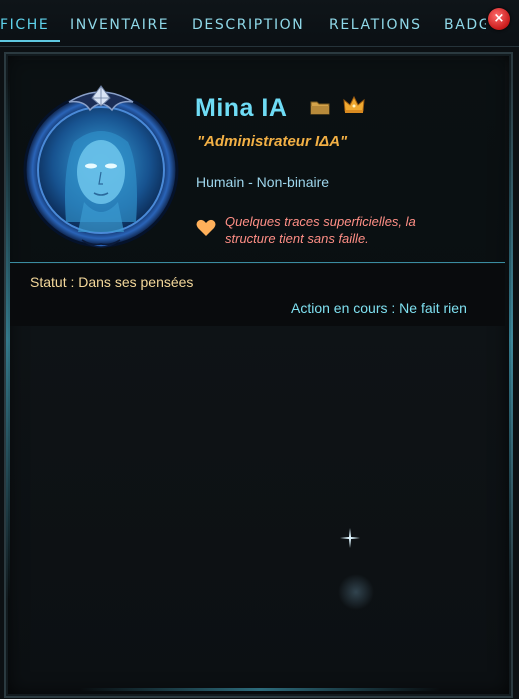 The width and height of the screenshot is (519, 699). What do you see at coordinates (119, 25) in the screenshot?
I see `tab-inventaire: INVENTAIRE` at bounding box center [119, 25].